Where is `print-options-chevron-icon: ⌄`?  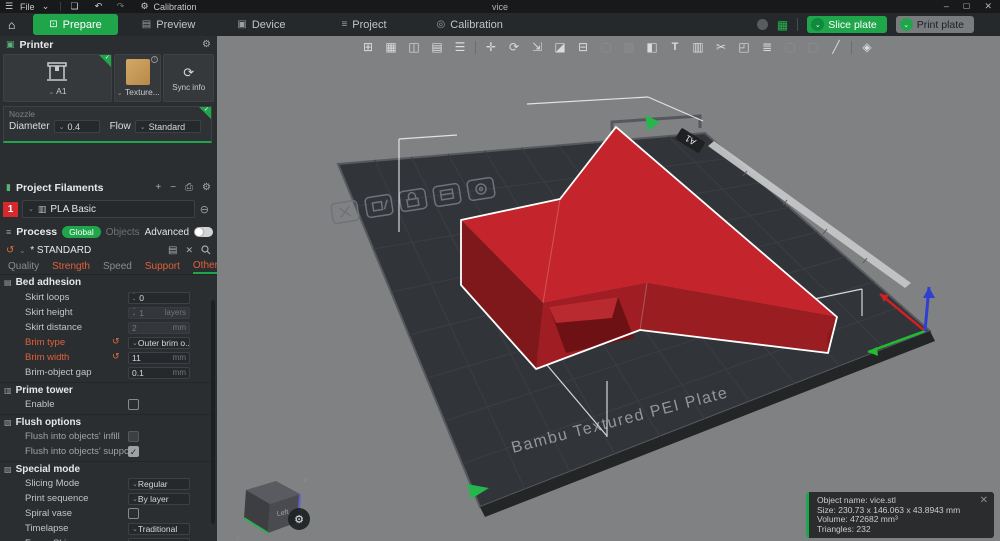 print-options-chevron-icon: ⌄ is located at coordinates (906, 24).